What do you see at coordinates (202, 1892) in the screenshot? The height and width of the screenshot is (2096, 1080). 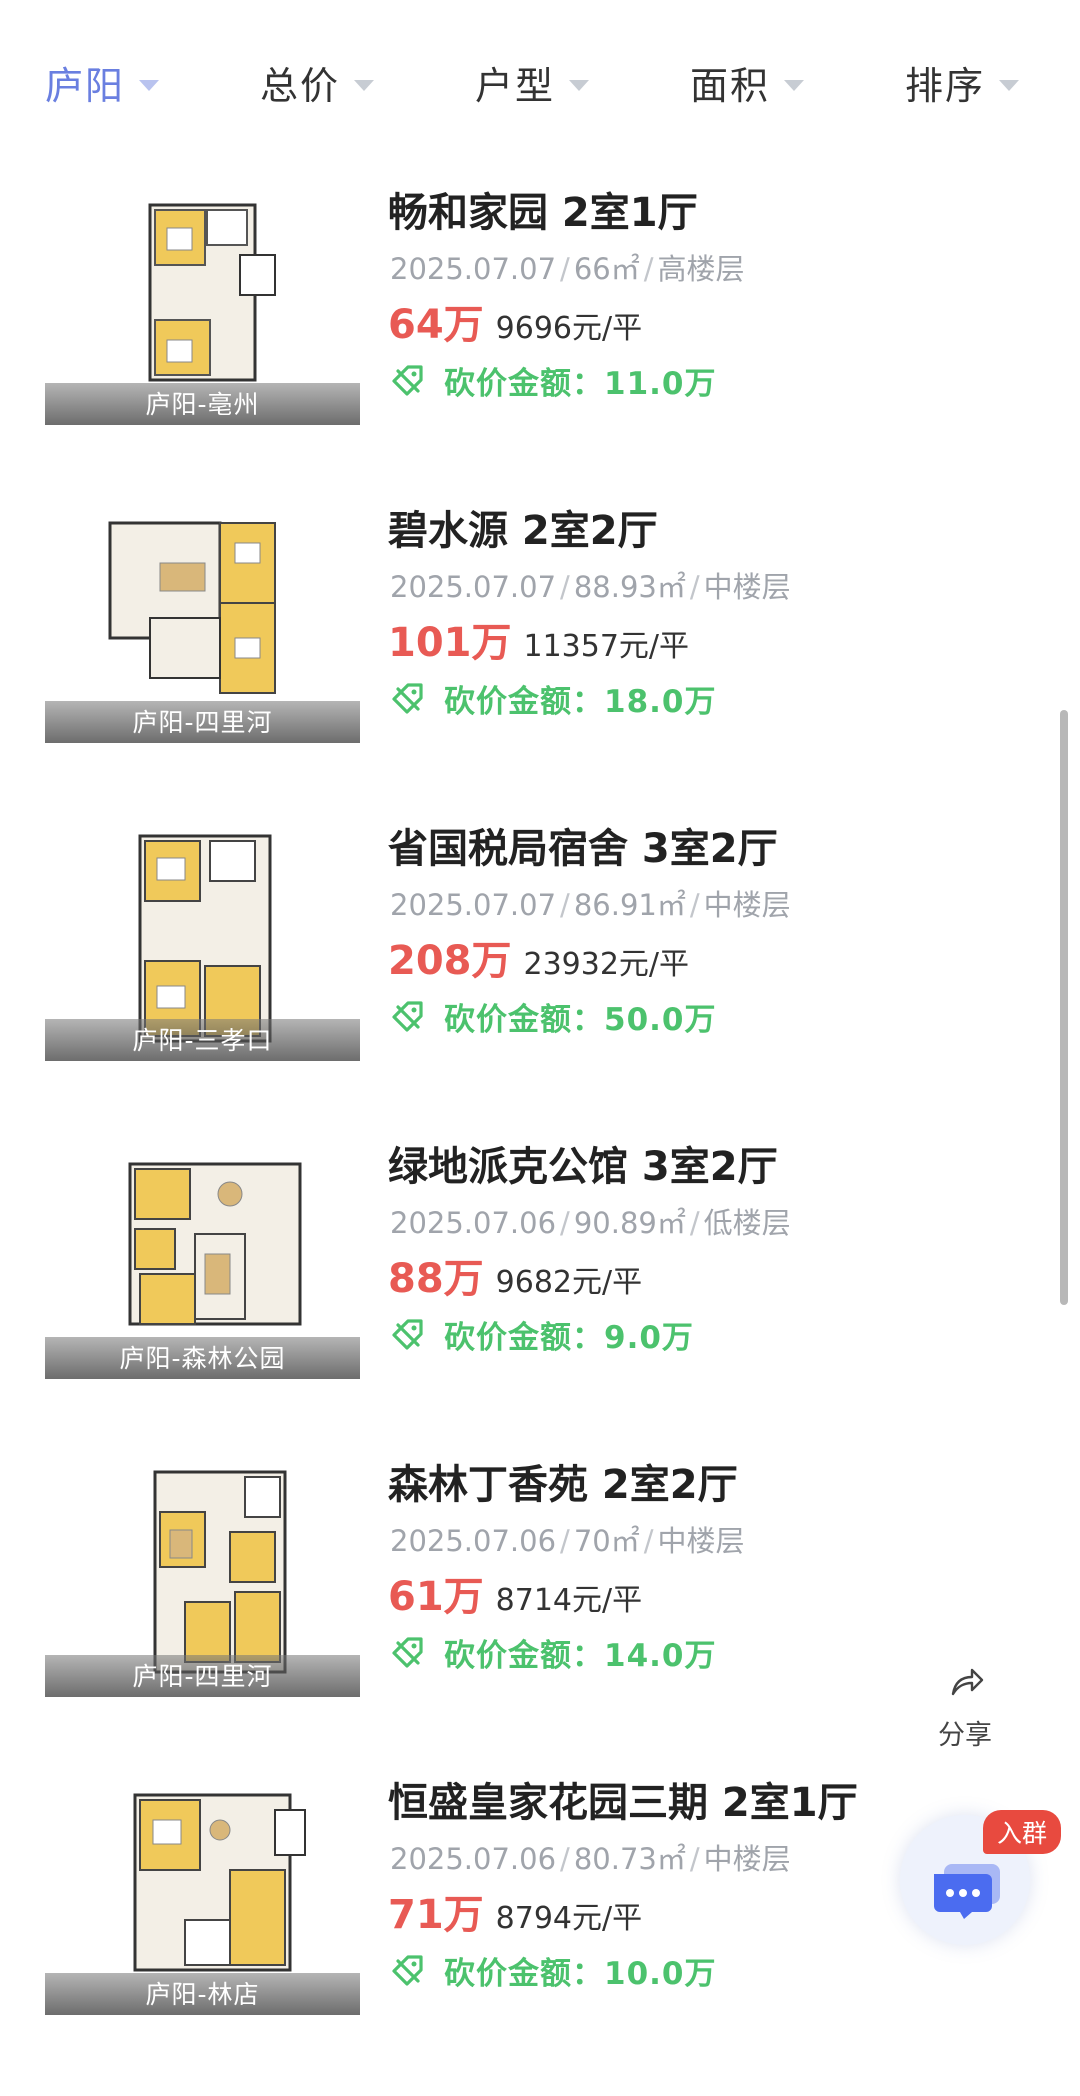 I see `floorplan-thumbnail: 庐阳-林店` at bounding box center [202, 1892].